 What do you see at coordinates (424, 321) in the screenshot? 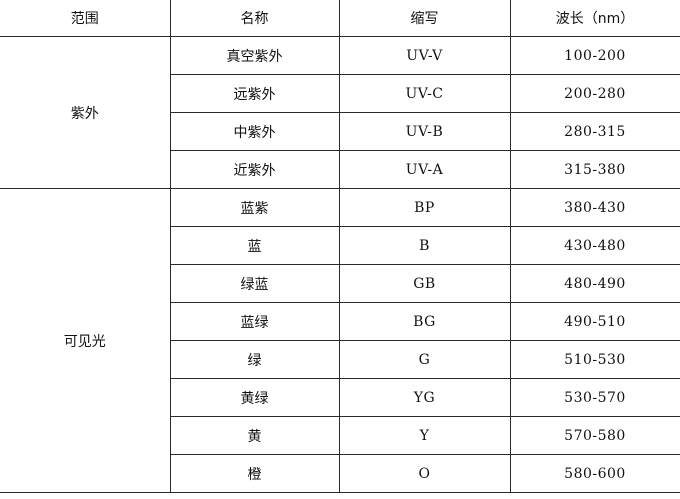
I see `abbr-cell: BG` at bounding box center [424, 321].